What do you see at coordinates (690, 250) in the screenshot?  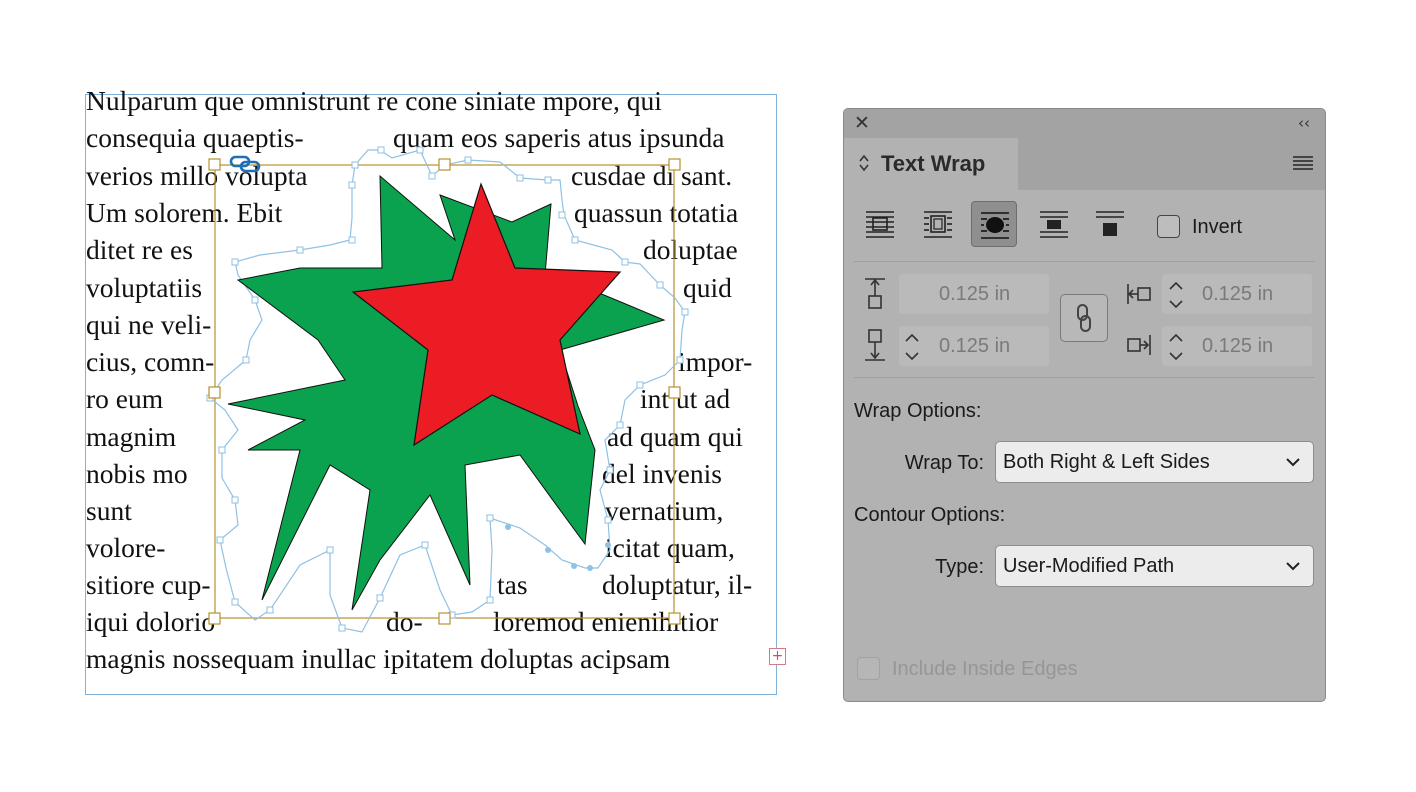 I see `text-line: doluptae` at bounding box center [690, 250].